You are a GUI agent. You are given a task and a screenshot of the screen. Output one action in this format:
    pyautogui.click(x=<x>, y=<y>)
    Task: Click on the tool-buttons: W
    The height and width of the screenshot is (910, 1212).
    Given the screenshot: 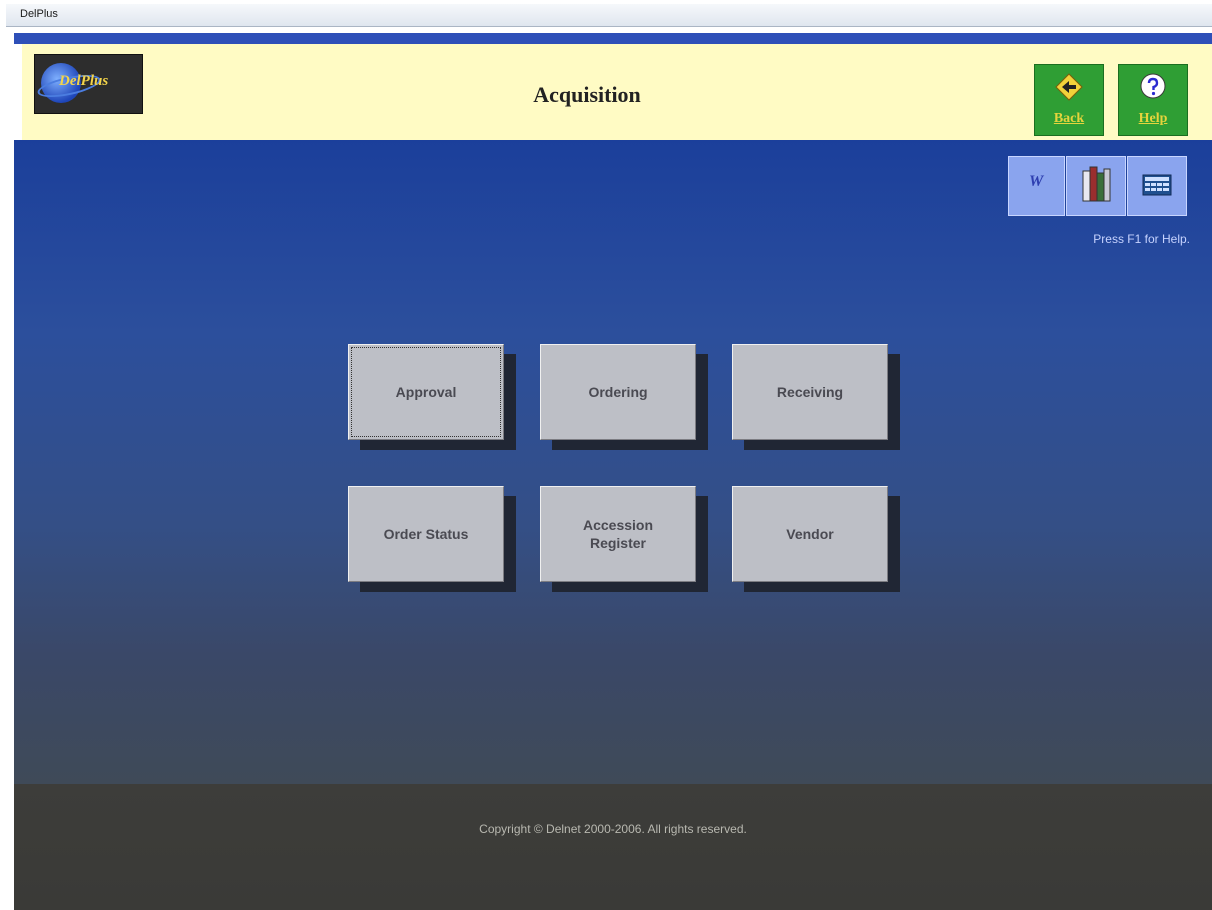 What is the action you would take?
    pyautogui.click(x=1098, y=186)
    